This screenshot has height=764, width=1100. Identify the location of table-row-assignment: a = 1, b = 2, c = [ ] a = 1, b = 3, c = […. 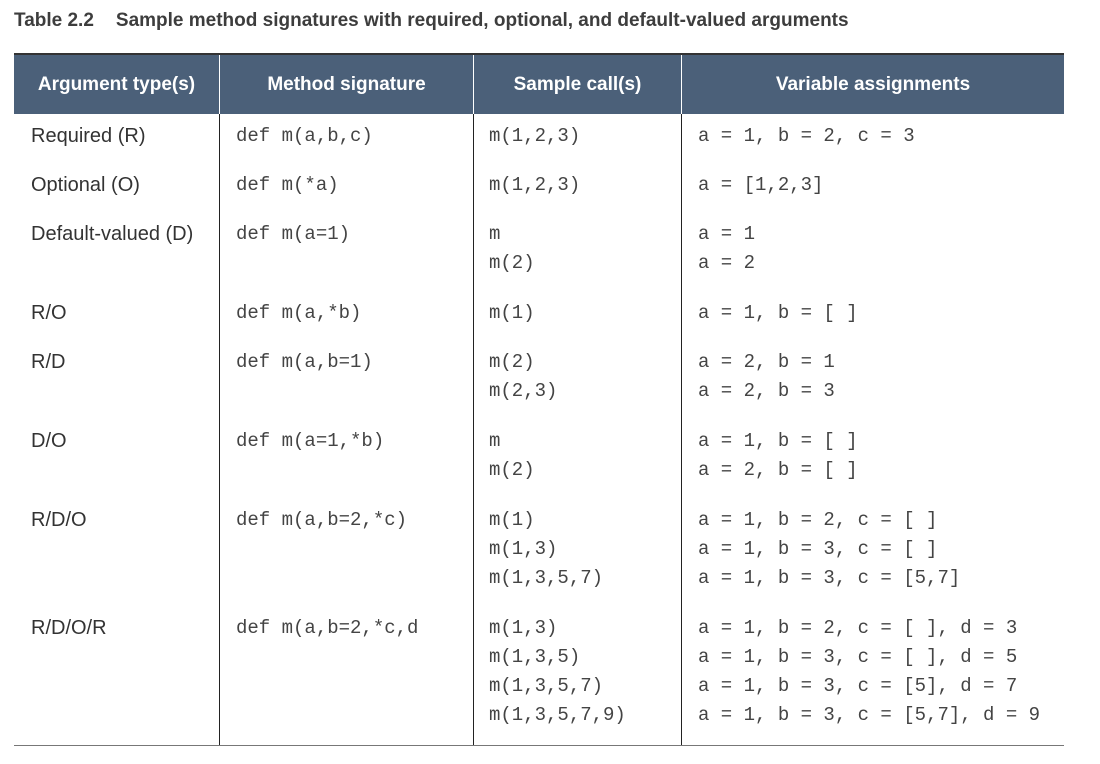
(873, 549).